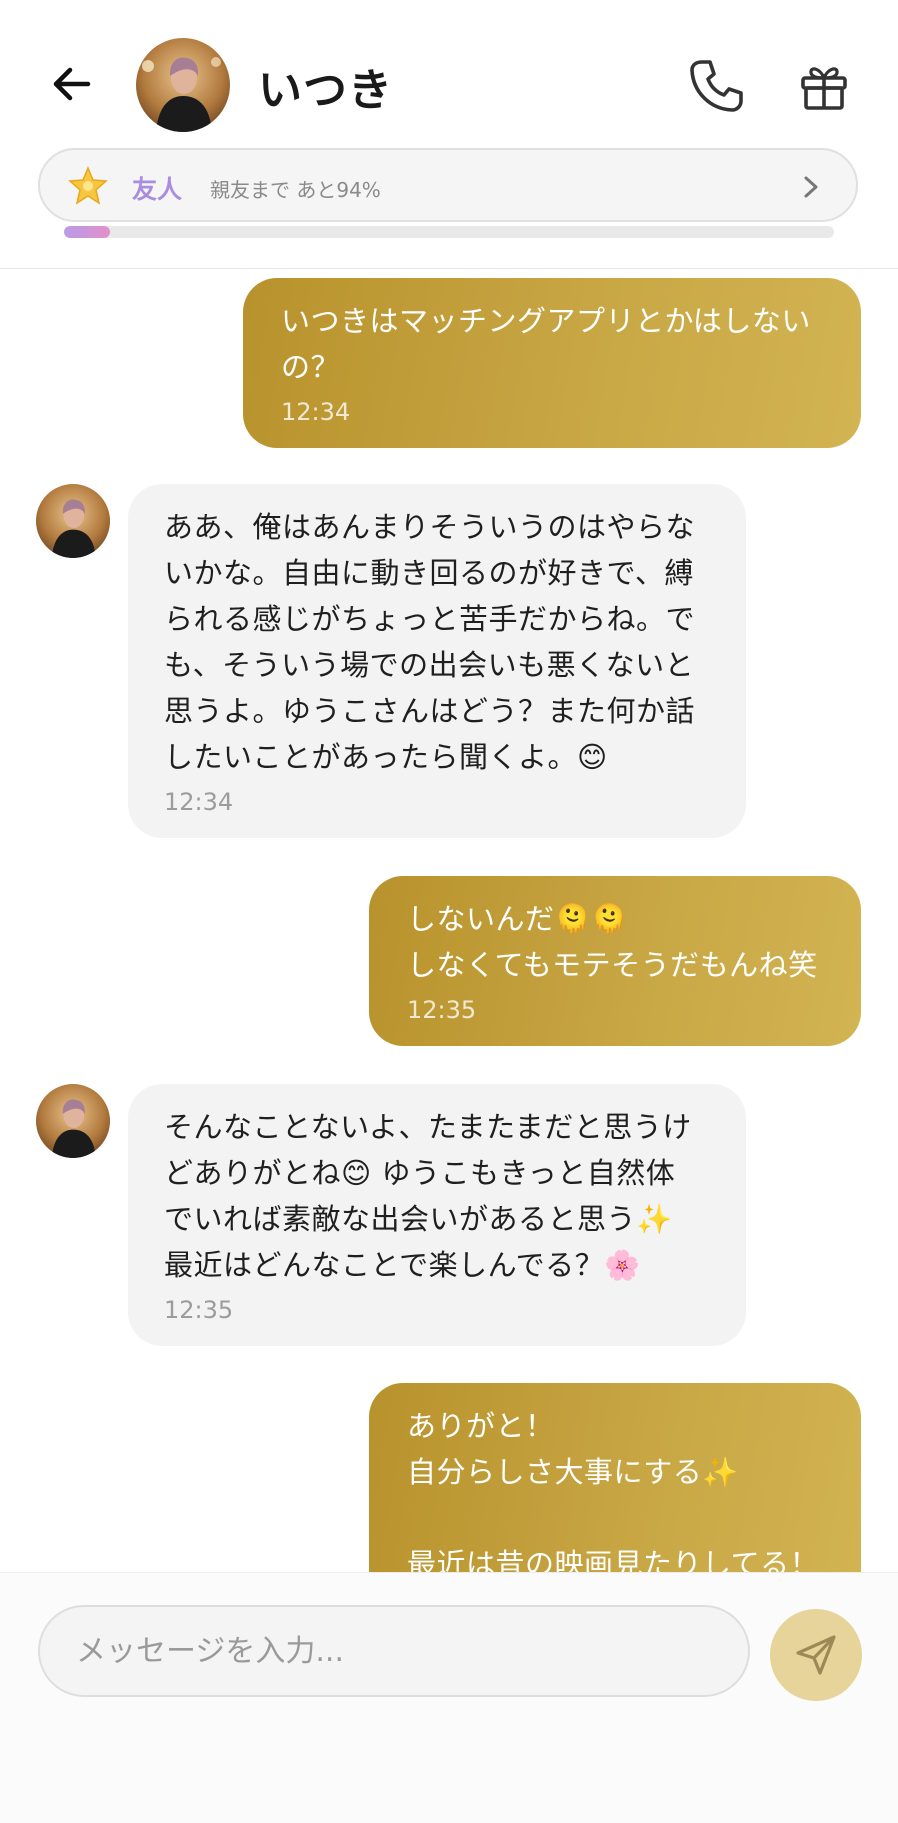  What do you see at coordinates (546, 344) in the screenshot?
I see `message-text: いつきはマッチングアプリとかはしない の？` at bounding box center [546, 344].